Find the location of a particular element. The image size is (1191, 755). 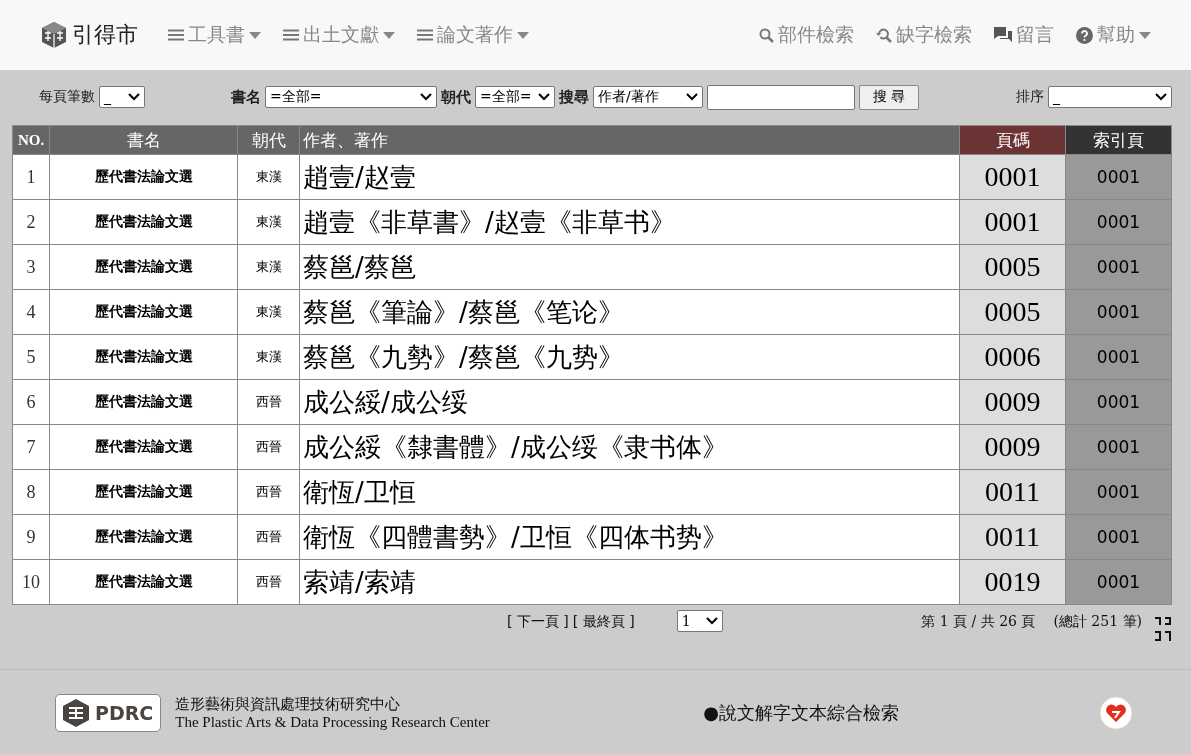

help-icon is located at coordinates (1084, 35).